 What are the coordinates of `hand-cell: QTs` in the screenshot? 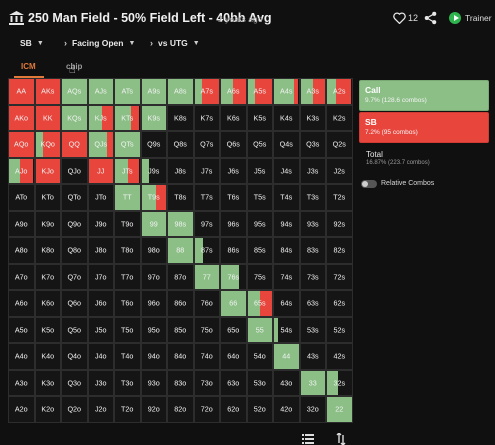 It's located at (127, 144).